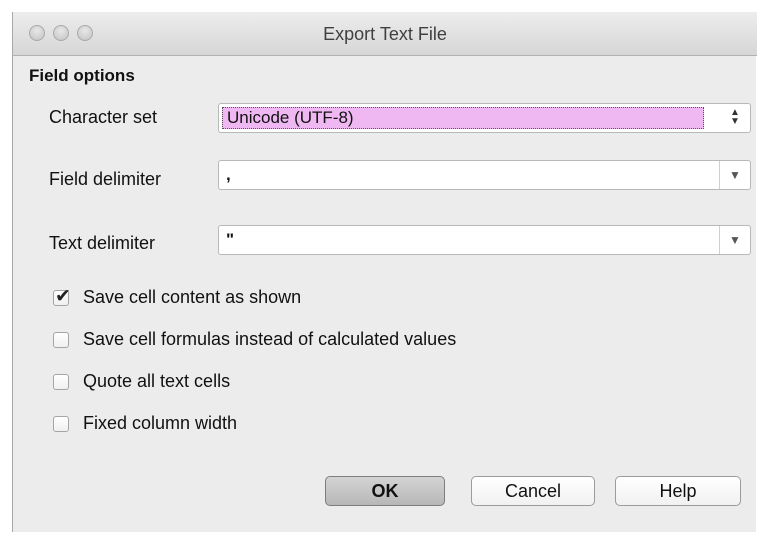 This screenshot has height=538, width=759. What do you see at coordinates (228, 175) in the screenshot?
I see `field-delimiter-value: ,` at bounding box center [228, 175].